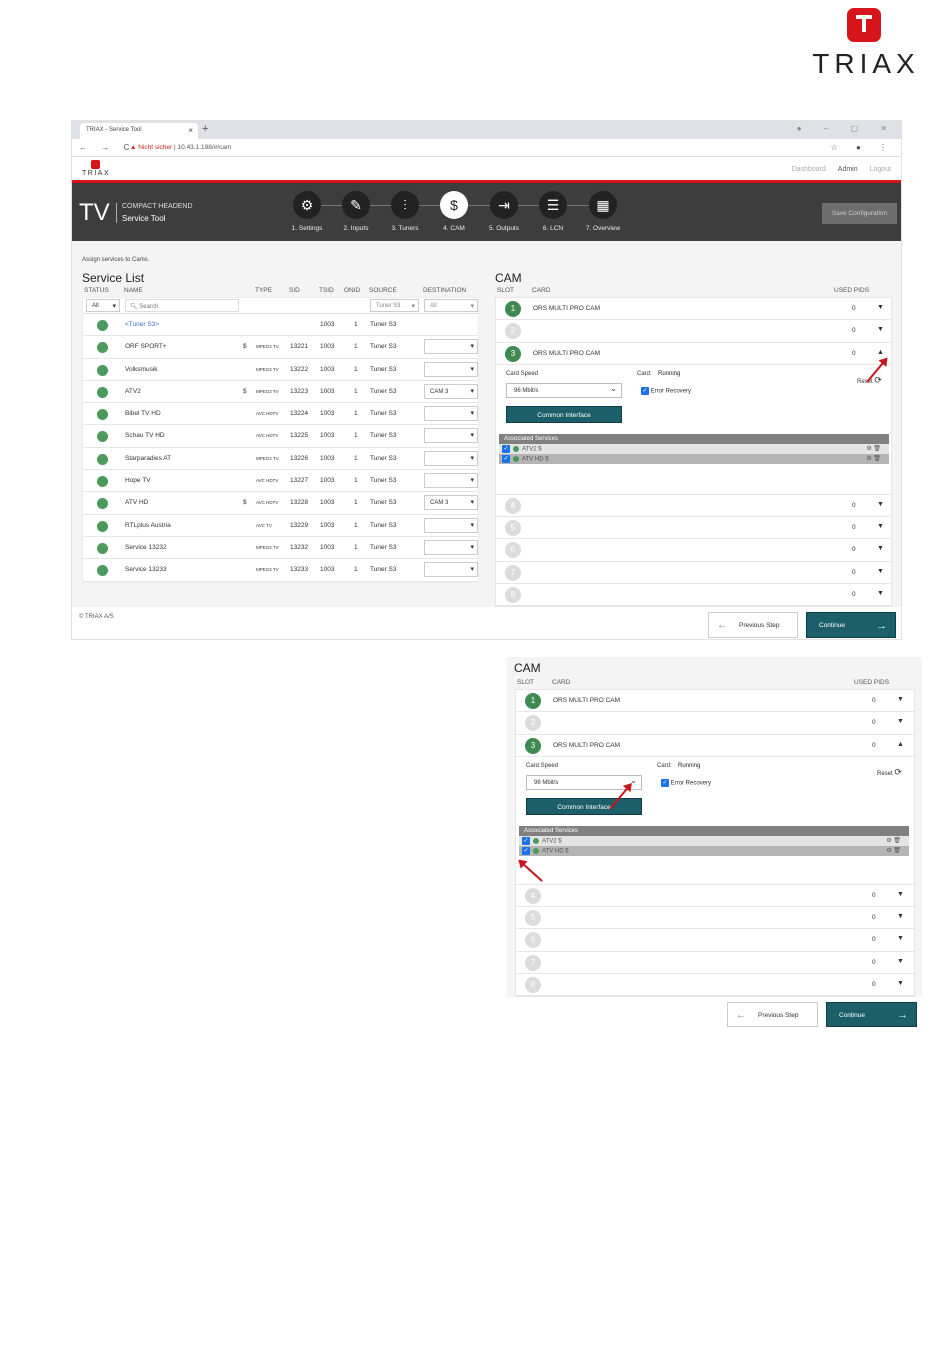 This screenshot has height=1360, width=950. What do you see at coordinates (107, 147) in the screenshot?
I see `nav-buttons-icon: ← → C` at bounding box center [107, 147].